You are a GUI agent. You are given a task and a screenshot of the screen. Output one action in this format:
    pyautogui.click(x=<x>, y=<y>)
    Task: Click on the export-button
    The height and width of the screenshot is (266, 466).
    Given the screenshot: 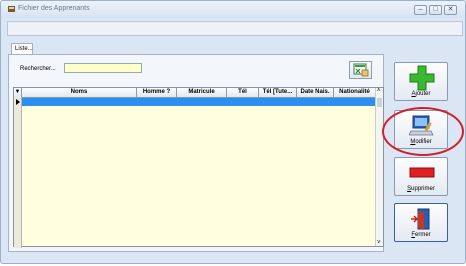 What is the action you would take?
    pyautogui.click(x=360, y=70)
    